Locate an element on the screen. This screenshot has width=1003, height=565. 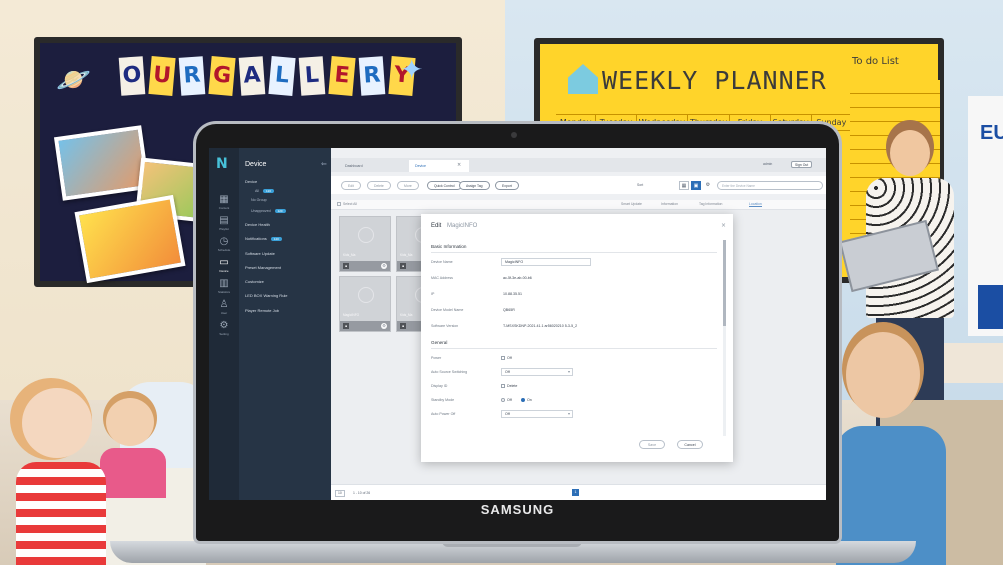
tab-dashboard: Dashboard is located at coordinates (354, 166).